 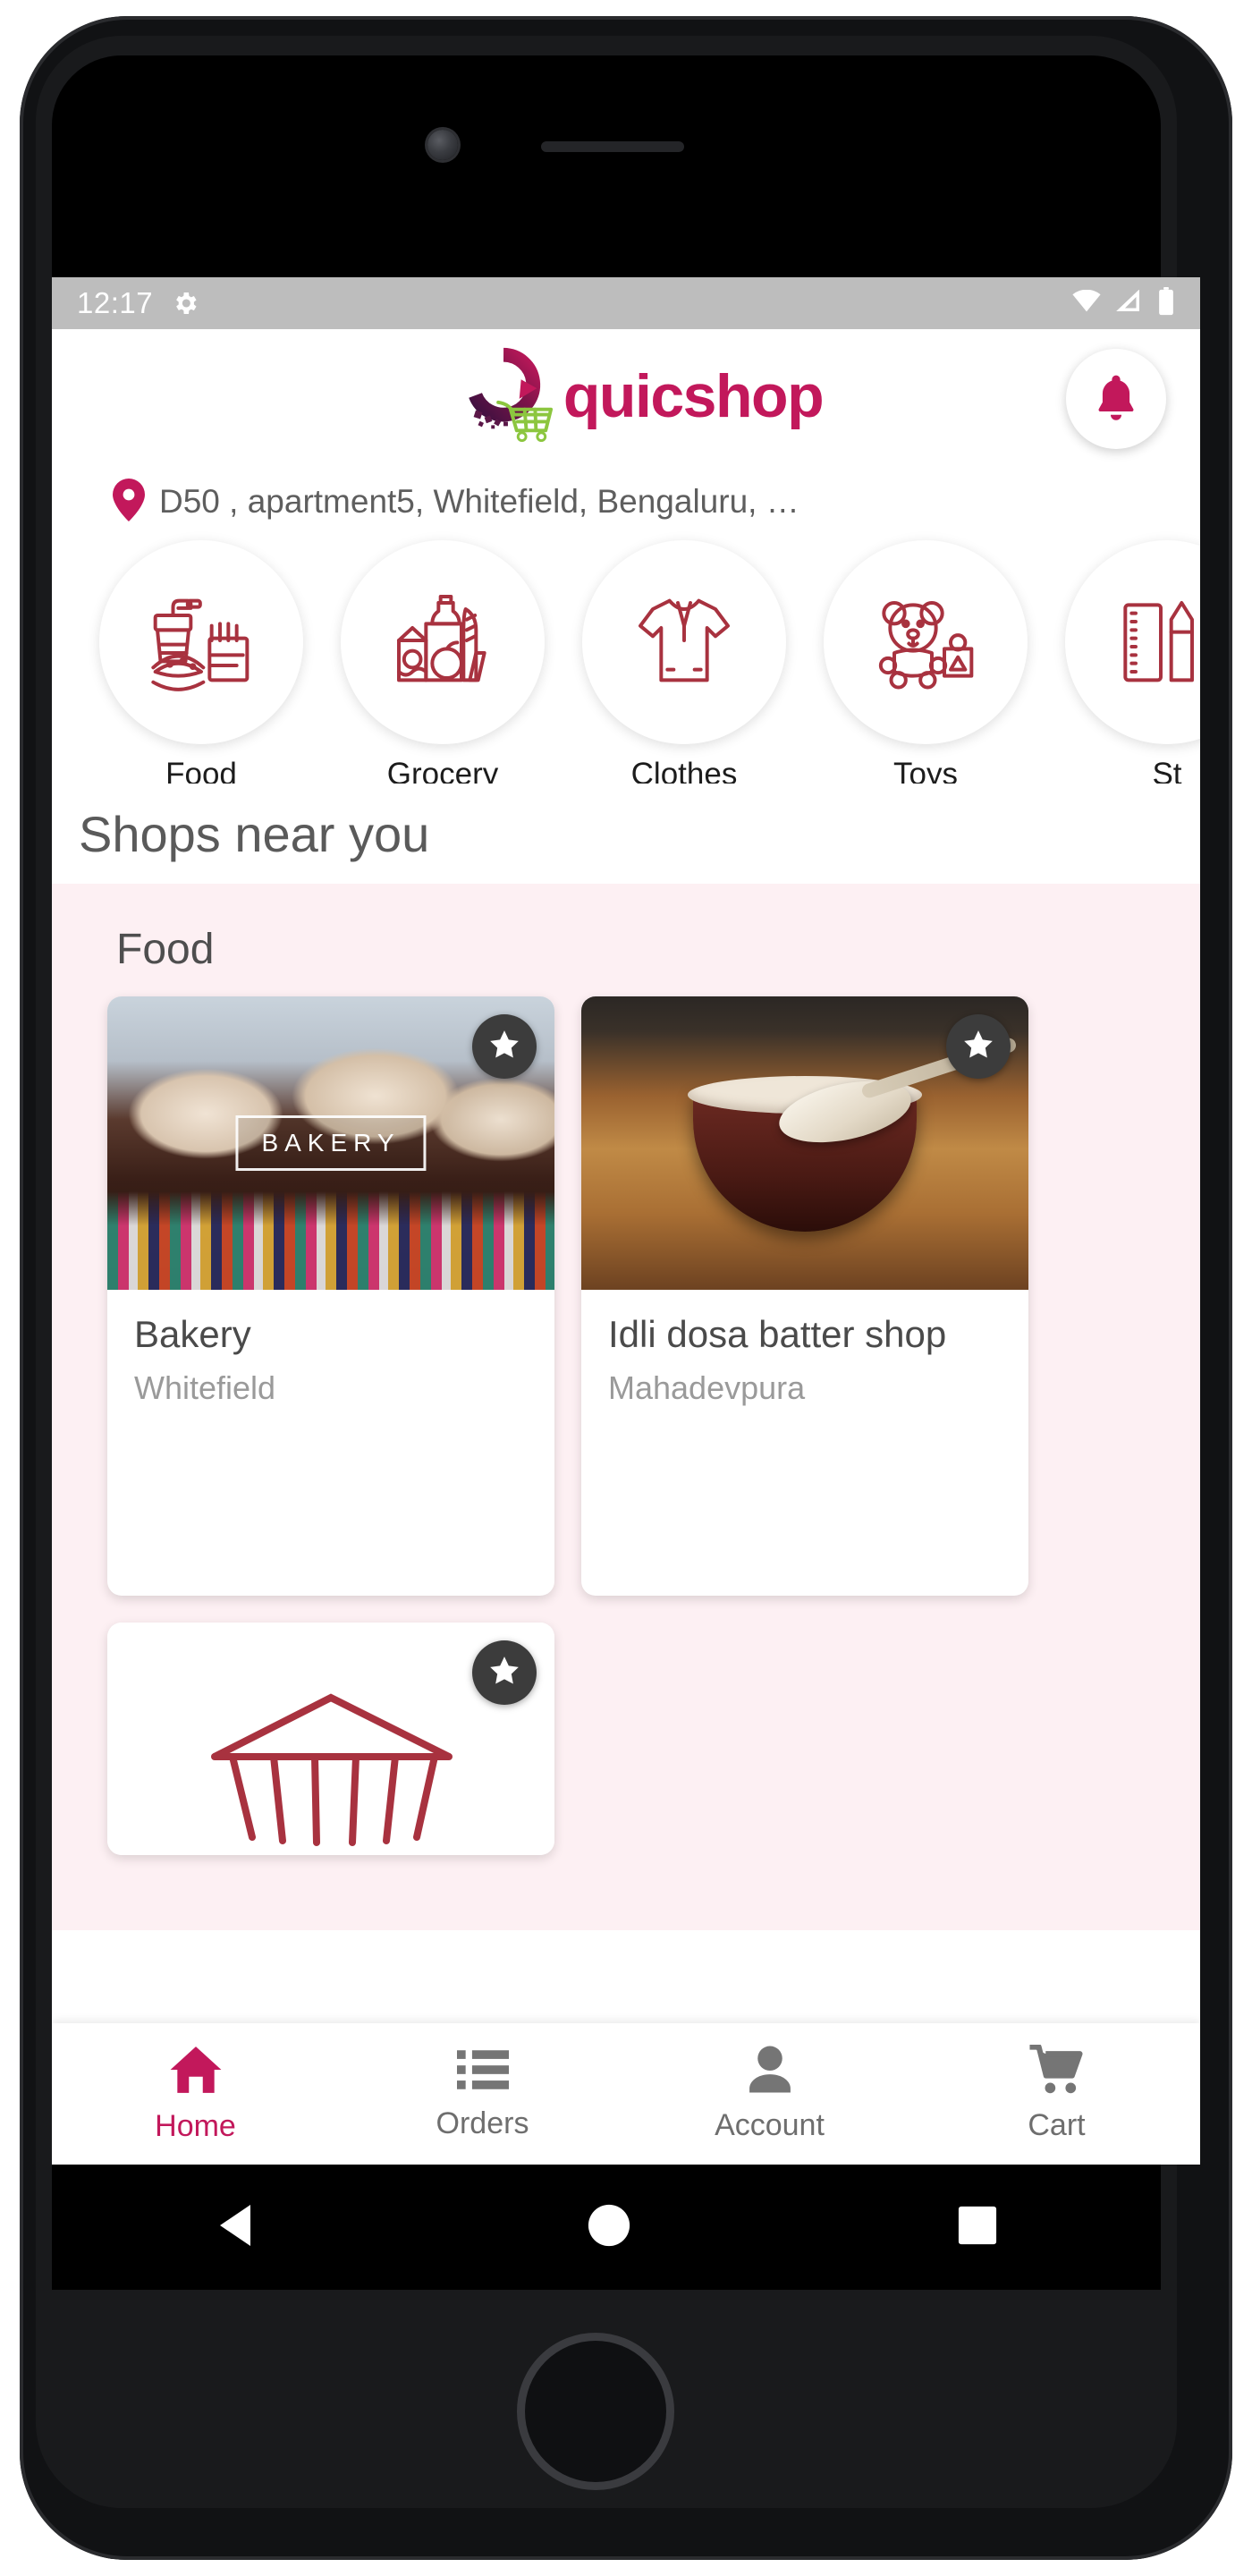 I want to click on app-header: quicshop, so click(x=626, y=396).